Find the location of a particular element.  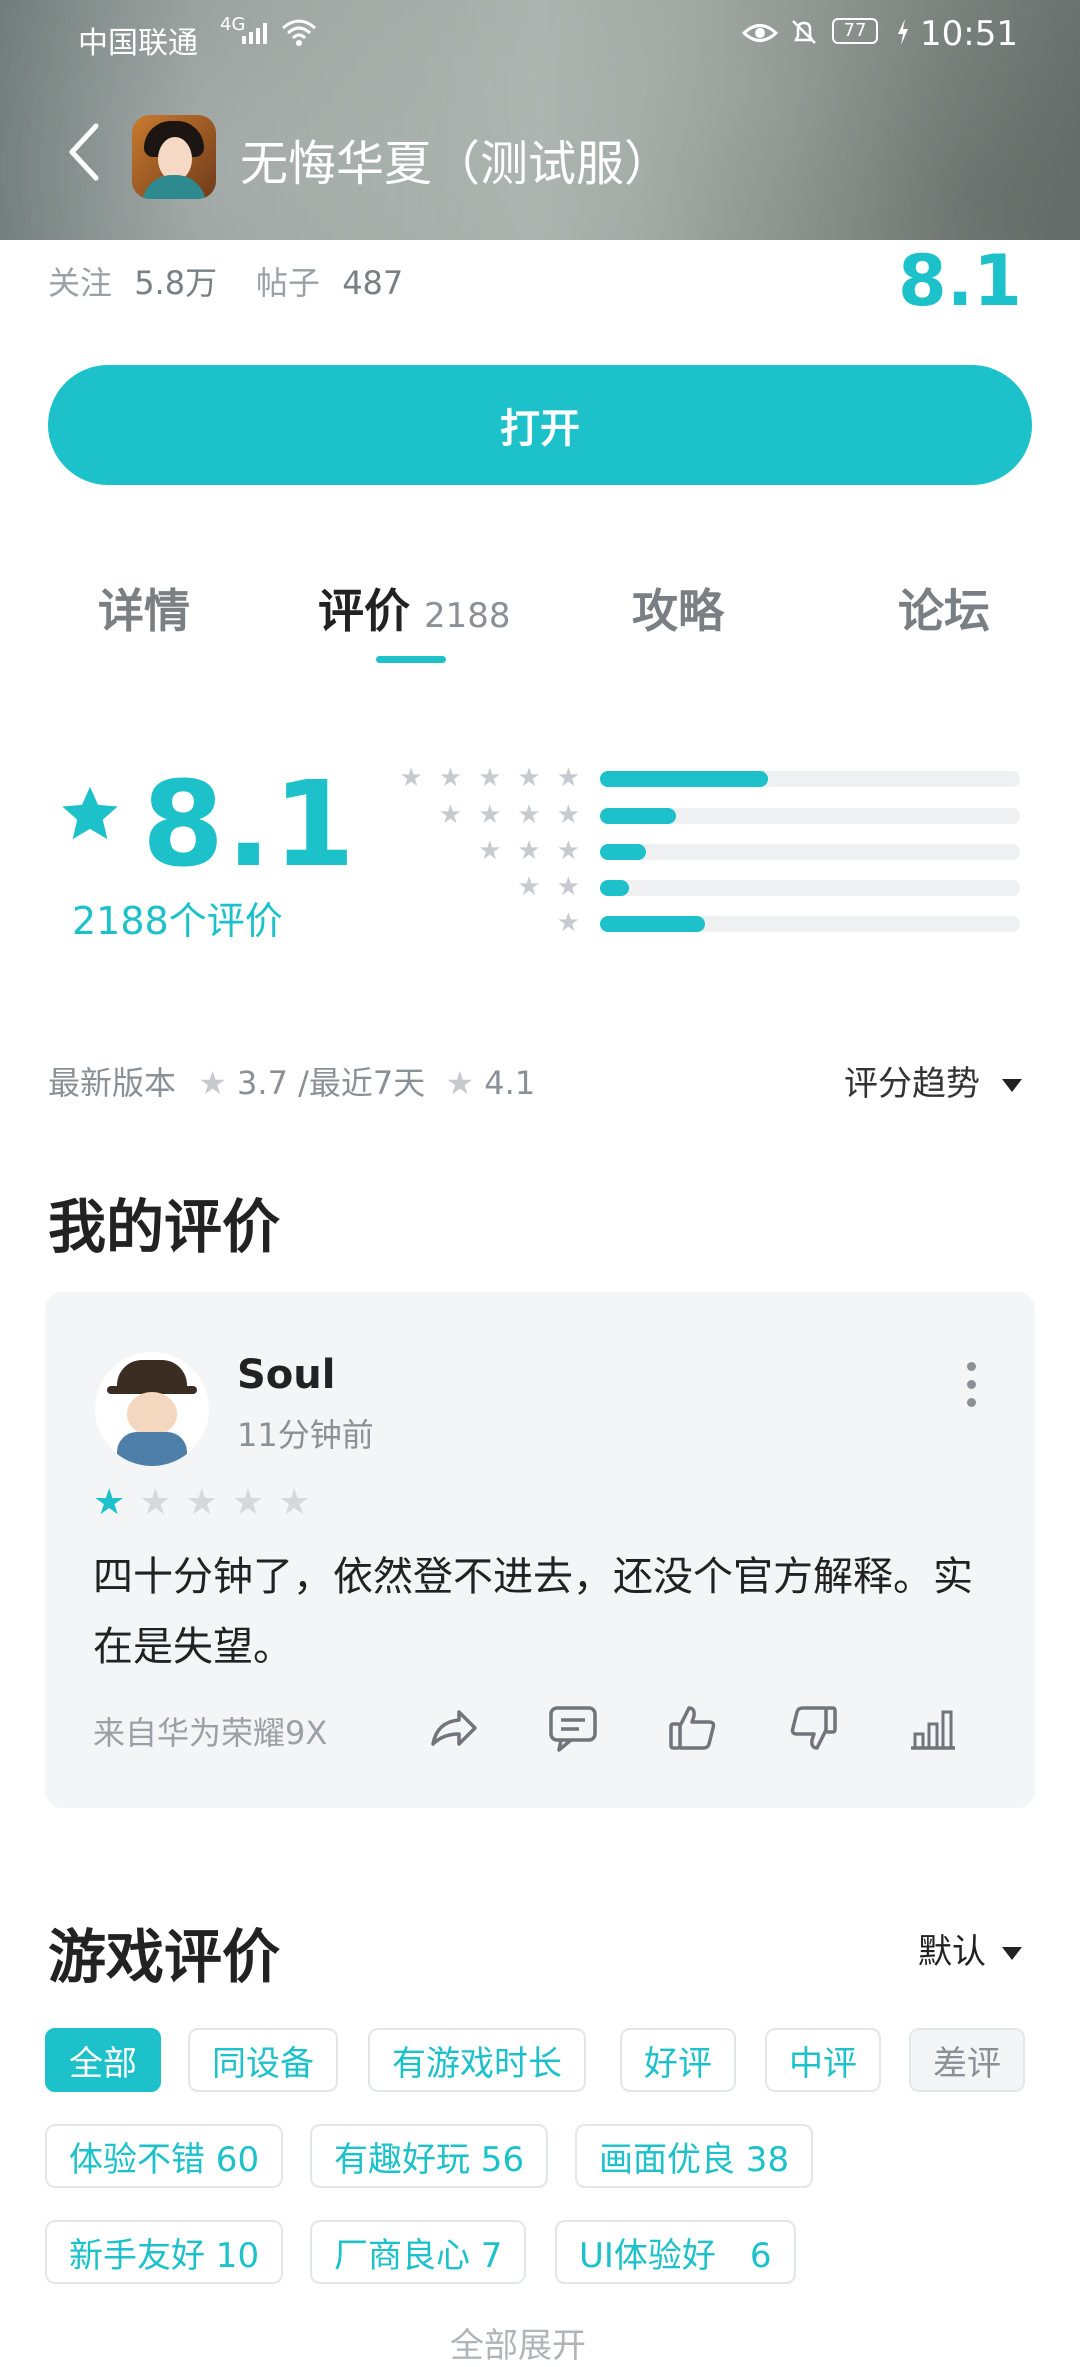

distribution-stars: ★ ★ ★ ★ ★ is located at coordinates (489, 778).